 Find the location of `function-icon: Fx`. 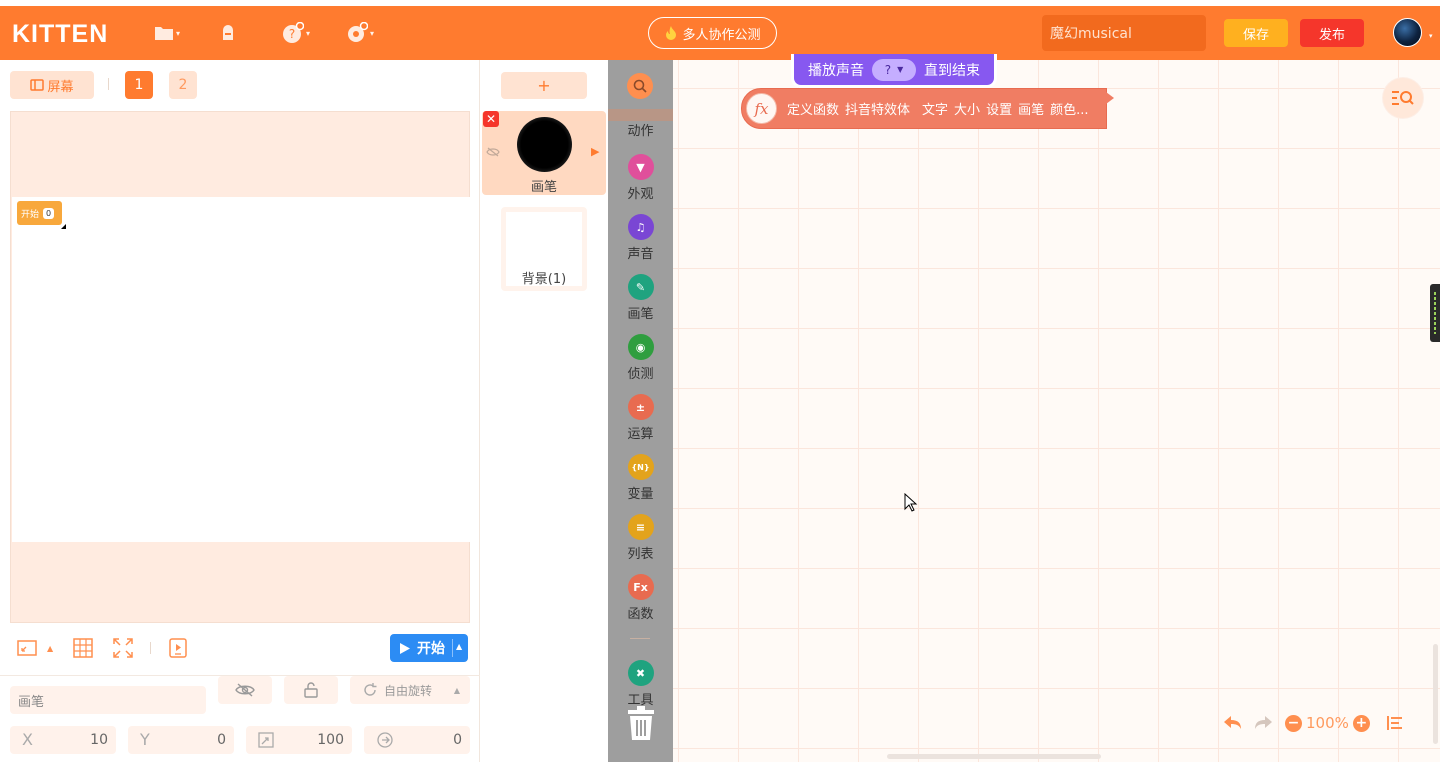

function-icon: Fx is located at coordinates (640, 587).